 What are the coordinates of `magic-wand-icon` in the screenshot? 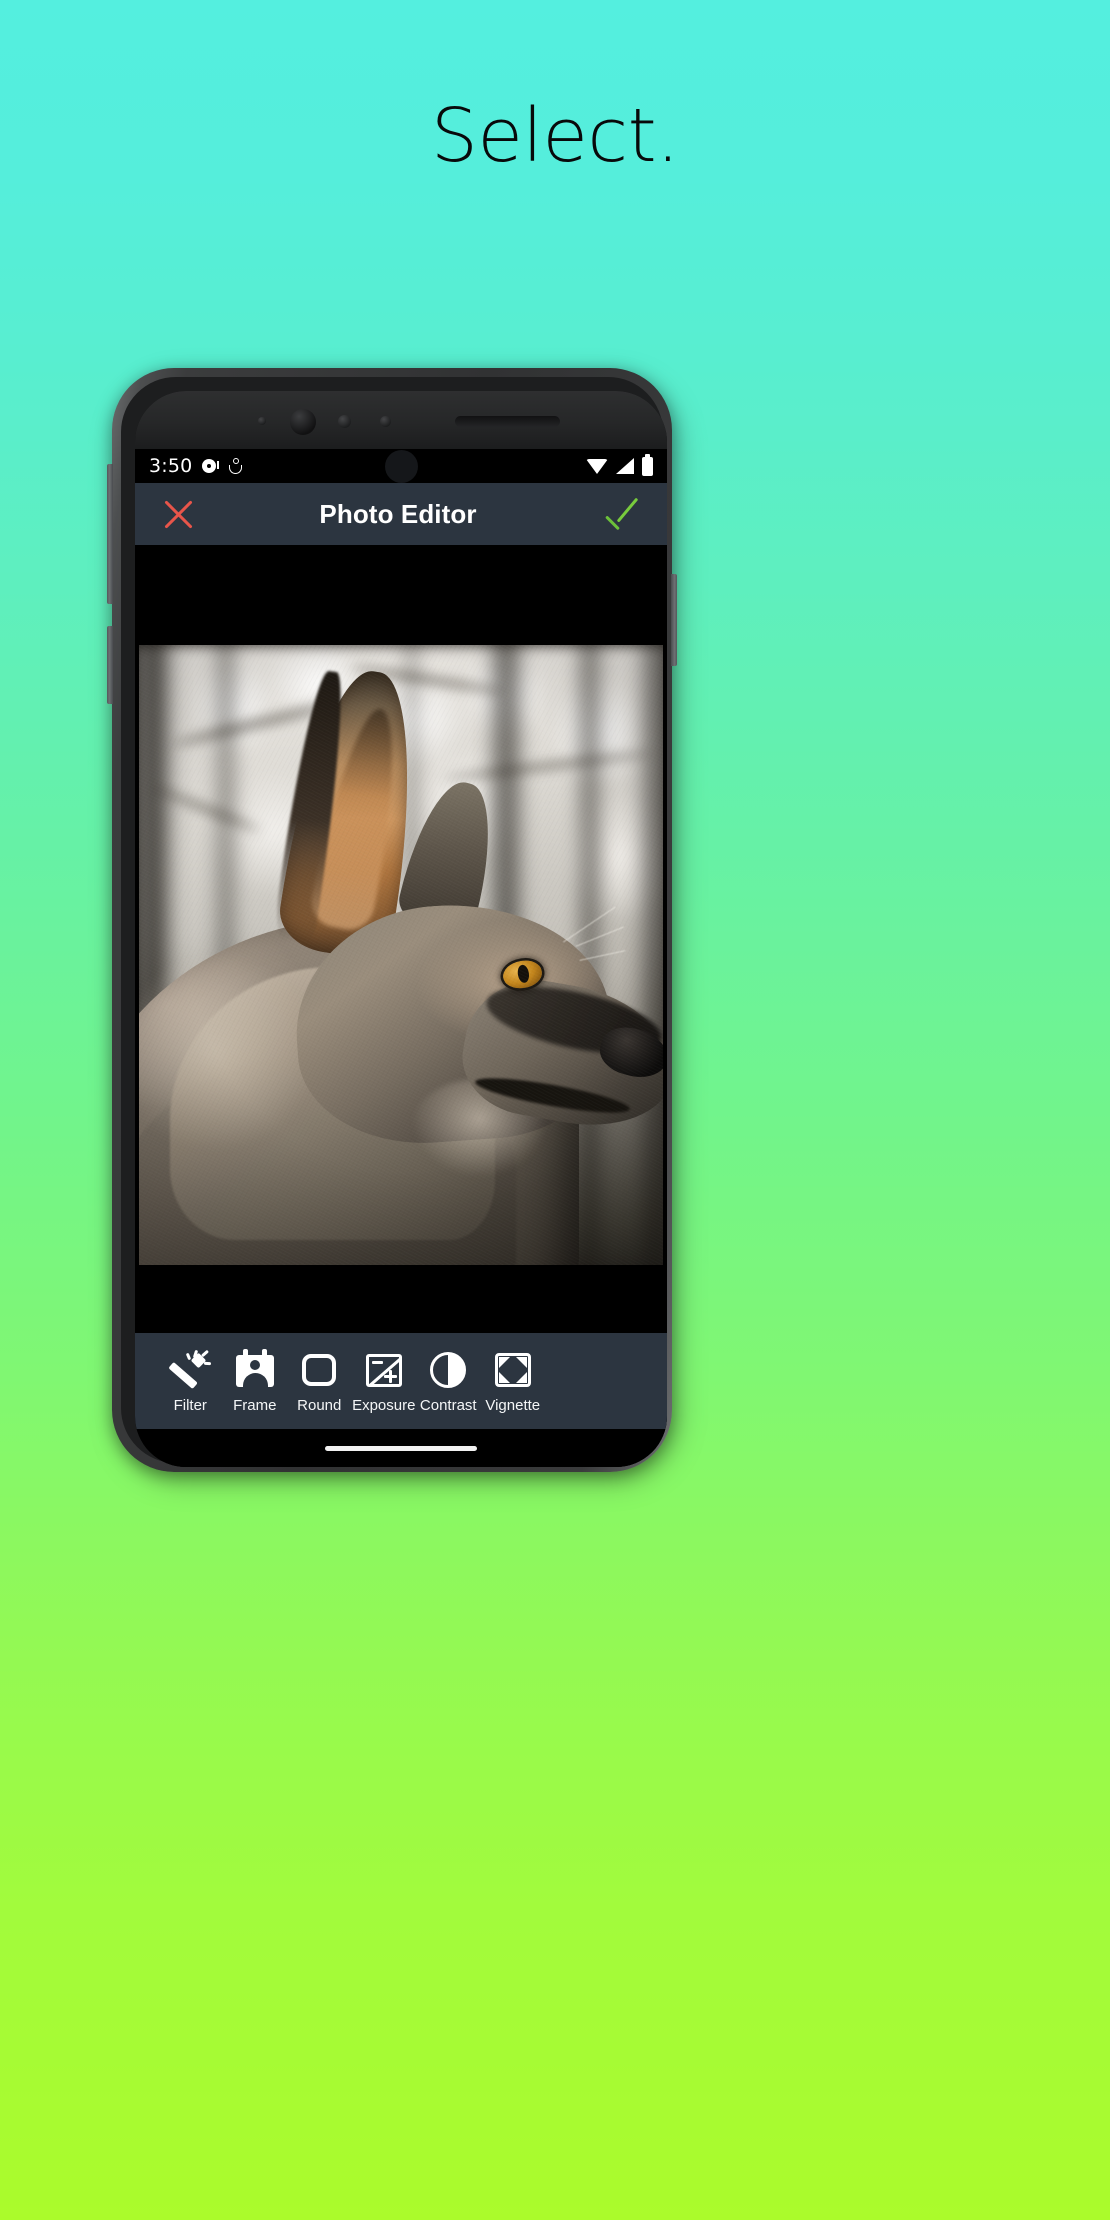 It's located at (190, 1370).